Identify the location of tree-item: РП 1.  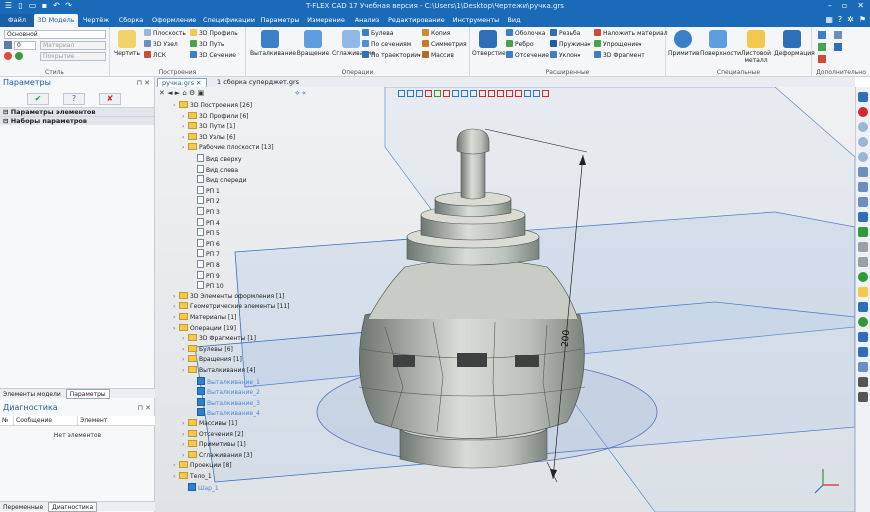
(205, 190).